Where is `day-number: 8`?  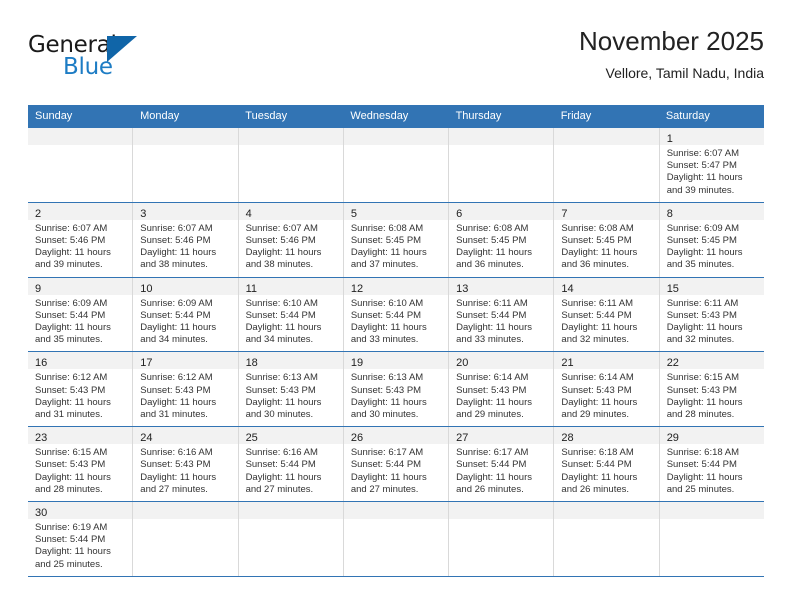
day-number: 8 is located at coordinates (669, 213).